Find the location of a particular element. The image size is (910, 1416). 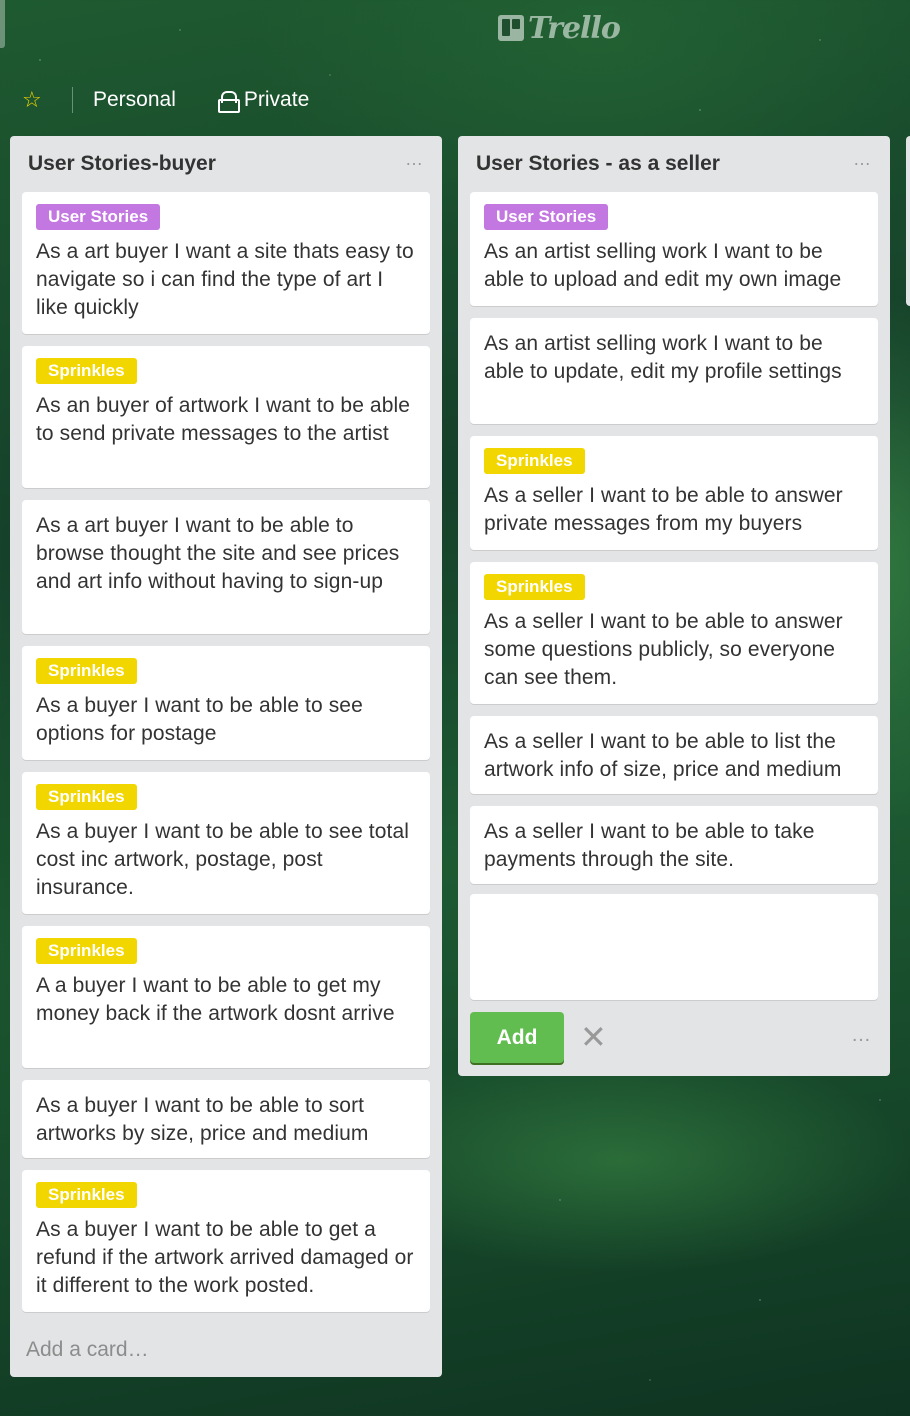

list-title: User Stories - as a seller is located at coordinates (598, 164).